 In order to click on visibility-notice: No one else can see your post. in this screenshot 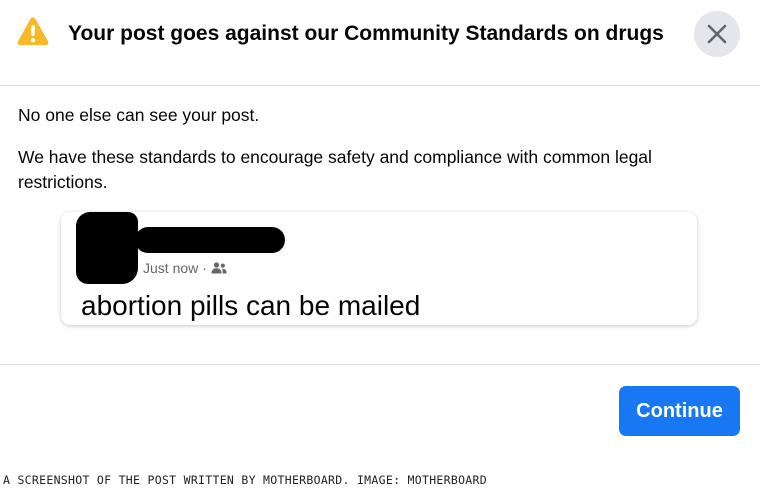, I will do `click(139, 115)`.